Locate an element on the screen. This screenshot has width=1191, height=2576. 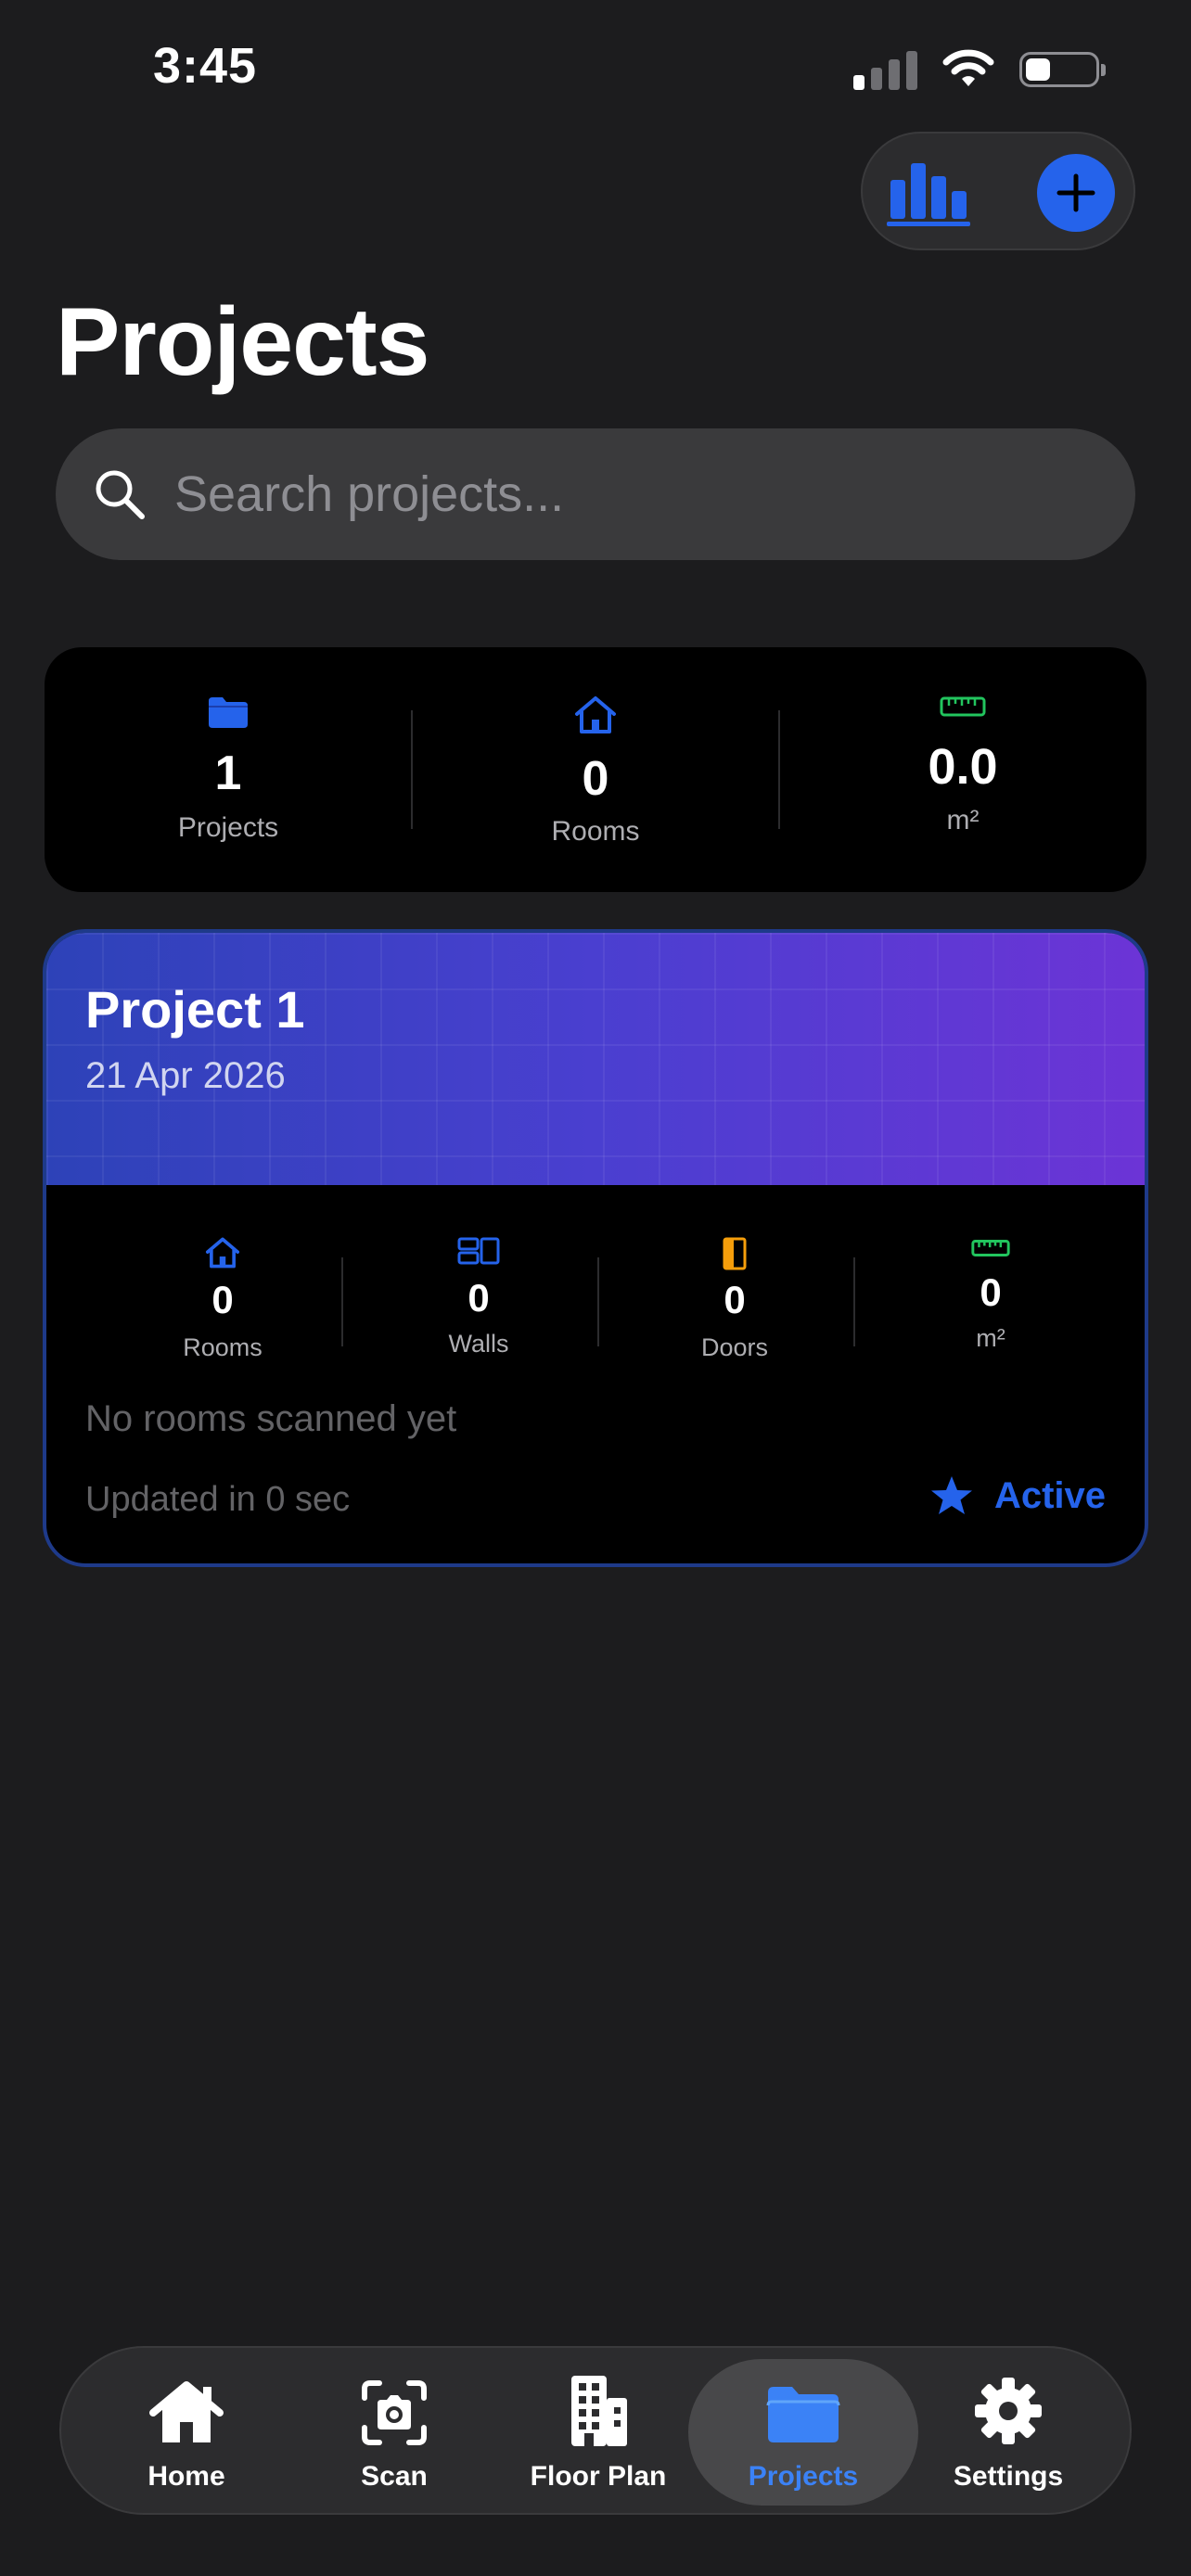
project-stat-doors: 0 Doors is located at coordinates (735, 1287).